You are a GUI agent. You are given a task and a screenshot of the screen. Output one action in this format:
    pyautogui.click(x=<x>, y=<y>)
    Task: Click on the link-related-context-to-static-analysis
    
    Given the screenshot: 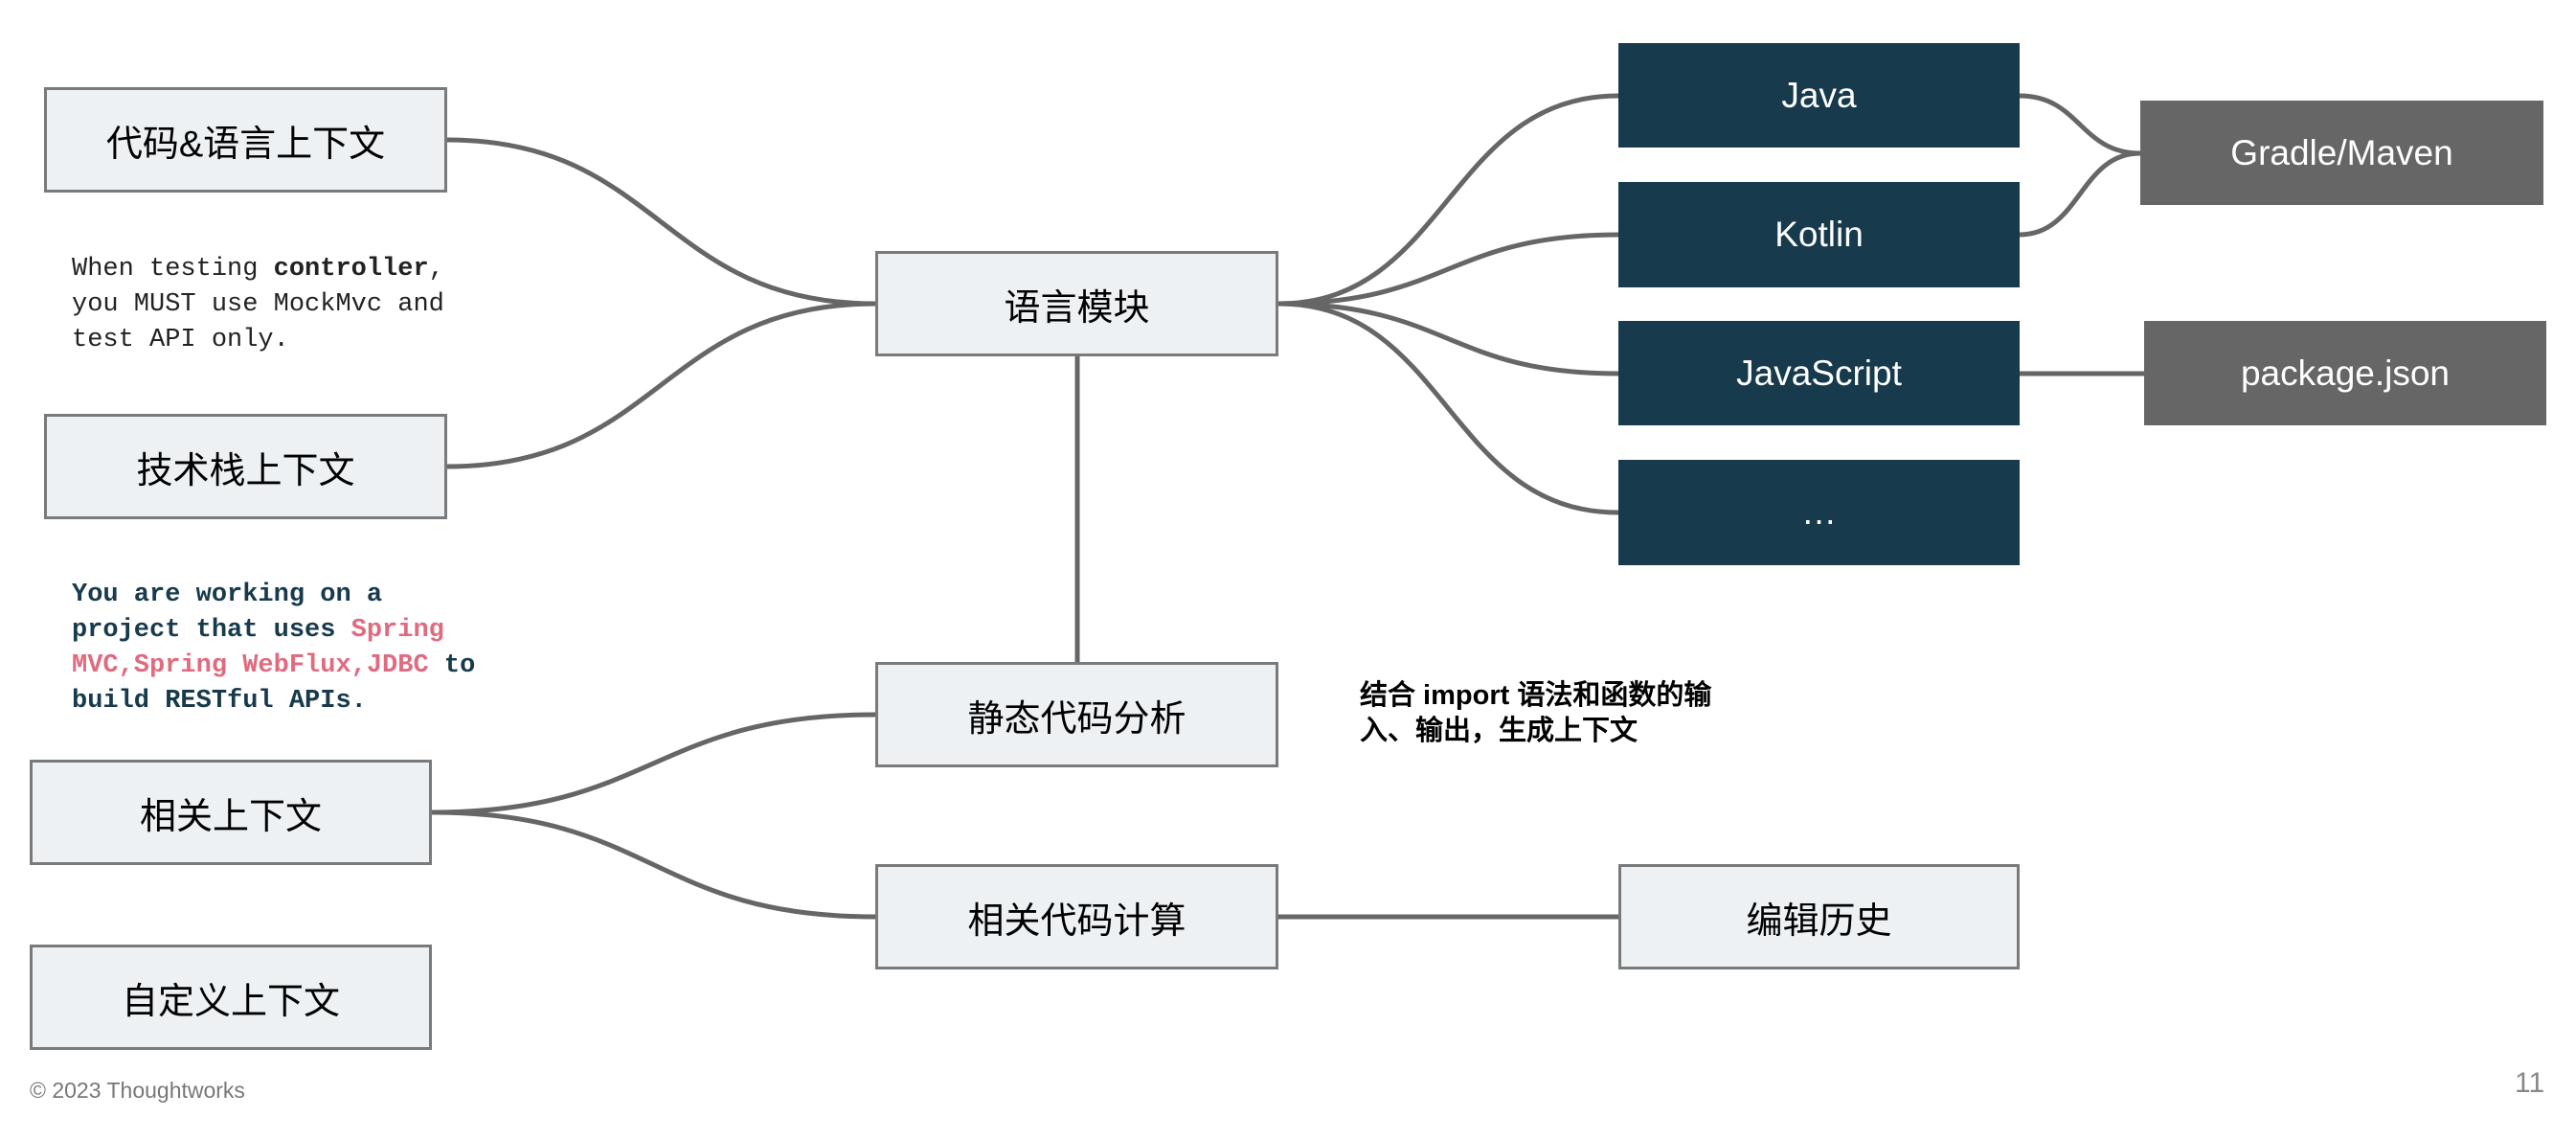 What is the action you would take?
    pyautogui.click(x=653, y=763)
    